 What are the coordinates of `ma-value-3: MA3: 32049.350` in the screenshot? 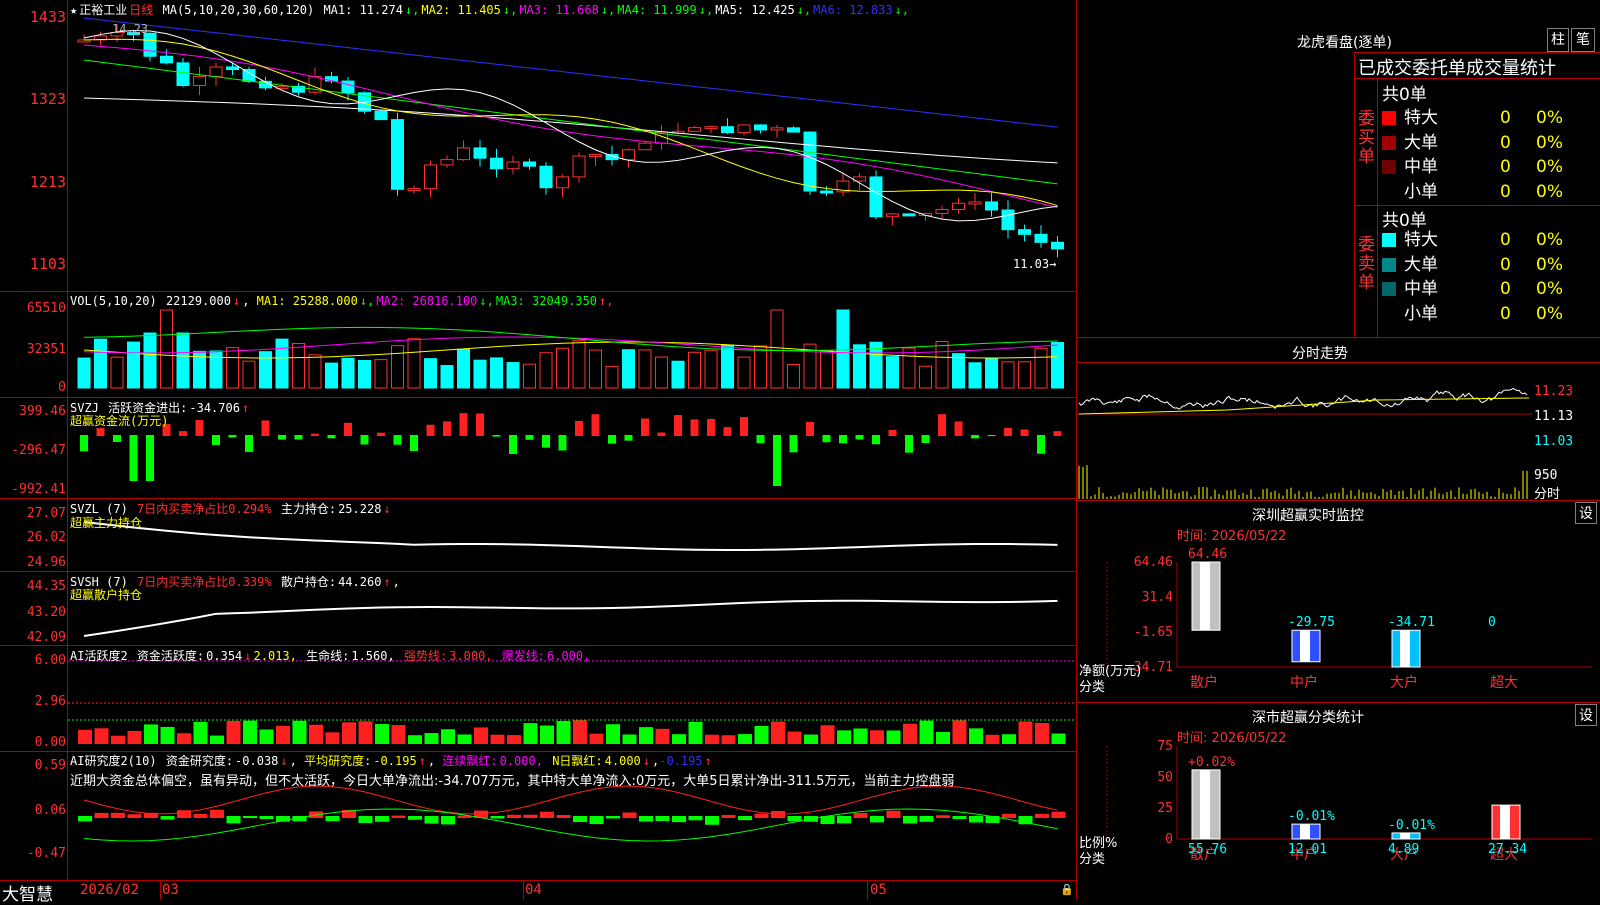 It's located at (546, 301).